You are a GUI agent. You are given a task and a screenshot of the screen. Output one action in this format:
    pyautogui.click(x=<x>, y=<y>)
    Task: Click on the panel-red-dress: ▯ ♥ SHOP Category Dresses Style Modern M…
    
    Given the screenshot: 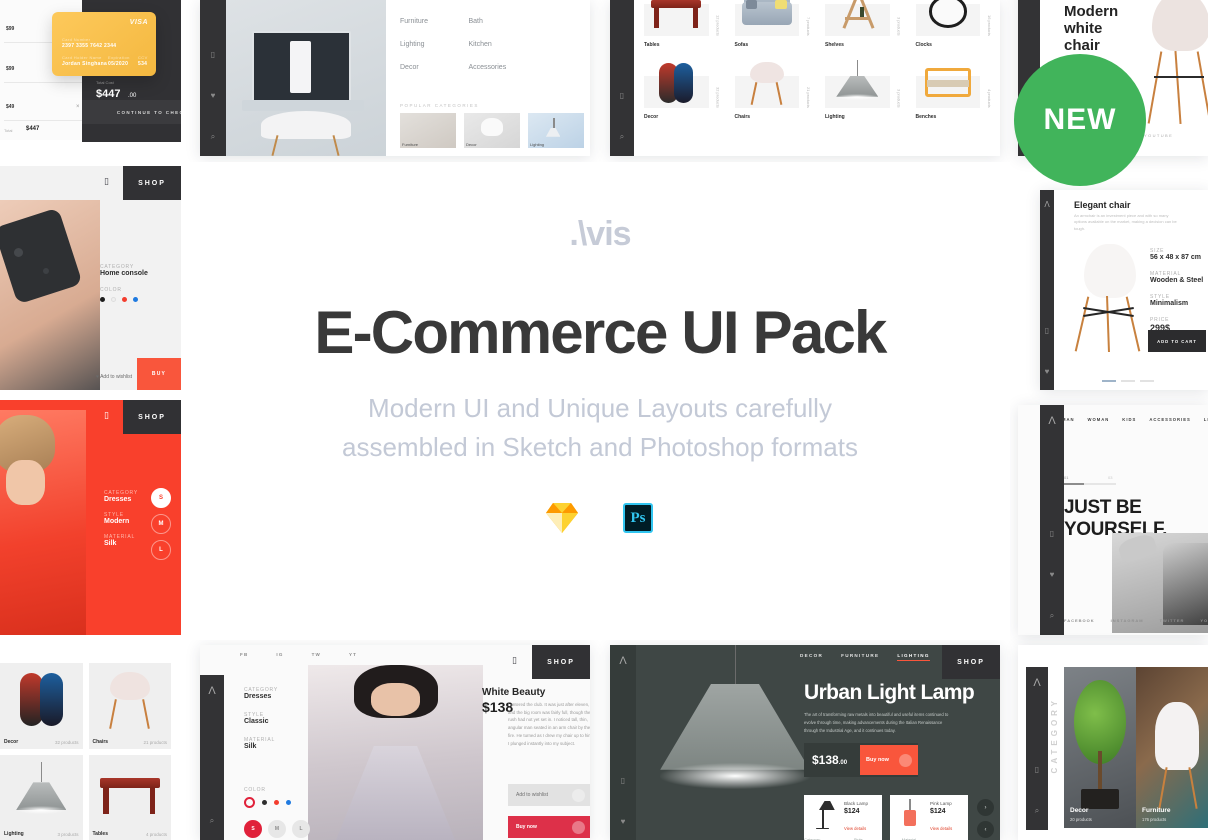 What is the action you would take?
    pyautogui.click(x=90, y=517)
    